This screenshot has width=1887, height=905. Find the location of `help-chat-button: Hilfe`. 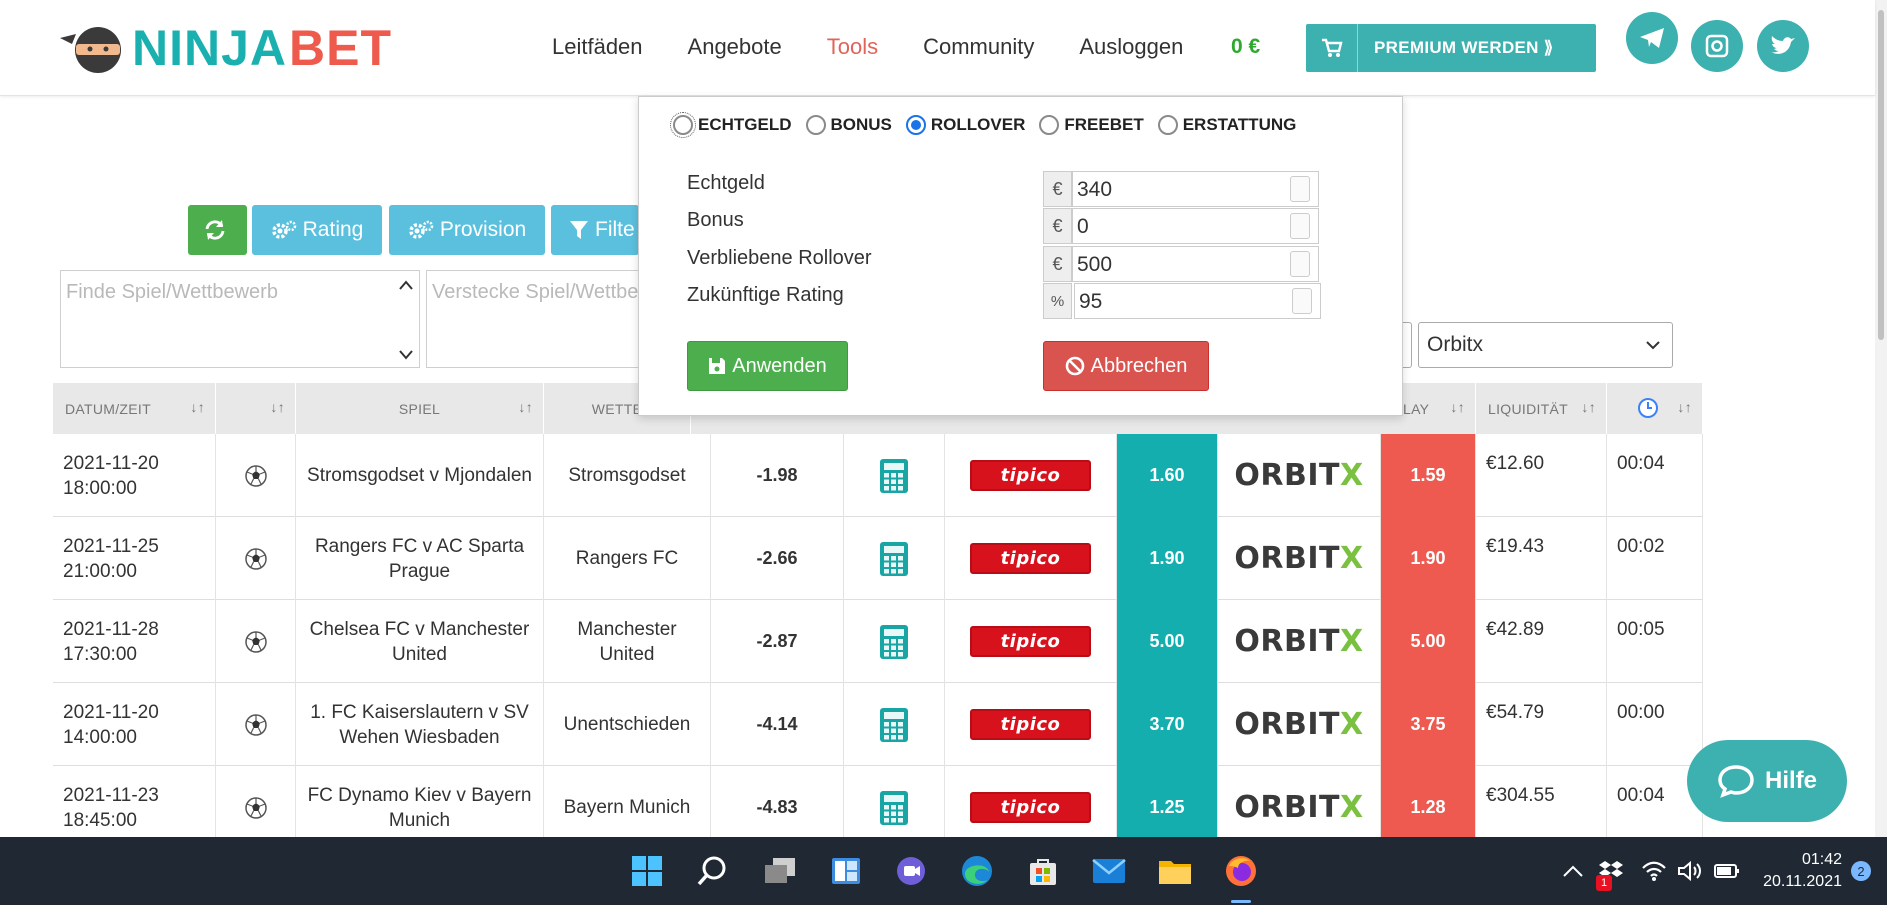

help-chat-button: Hilfe is located at coordinates (1767, 781).